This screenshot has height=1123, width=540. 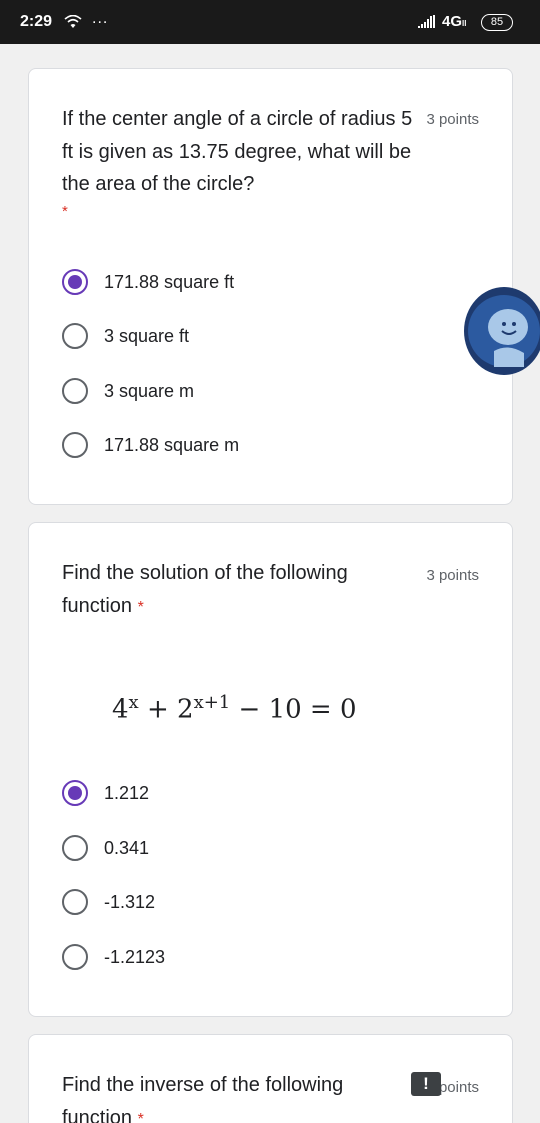 What do you see at coordinates (426, 21) in the screenshot?
I see `signal-icon` at bounding box center [426, 21].